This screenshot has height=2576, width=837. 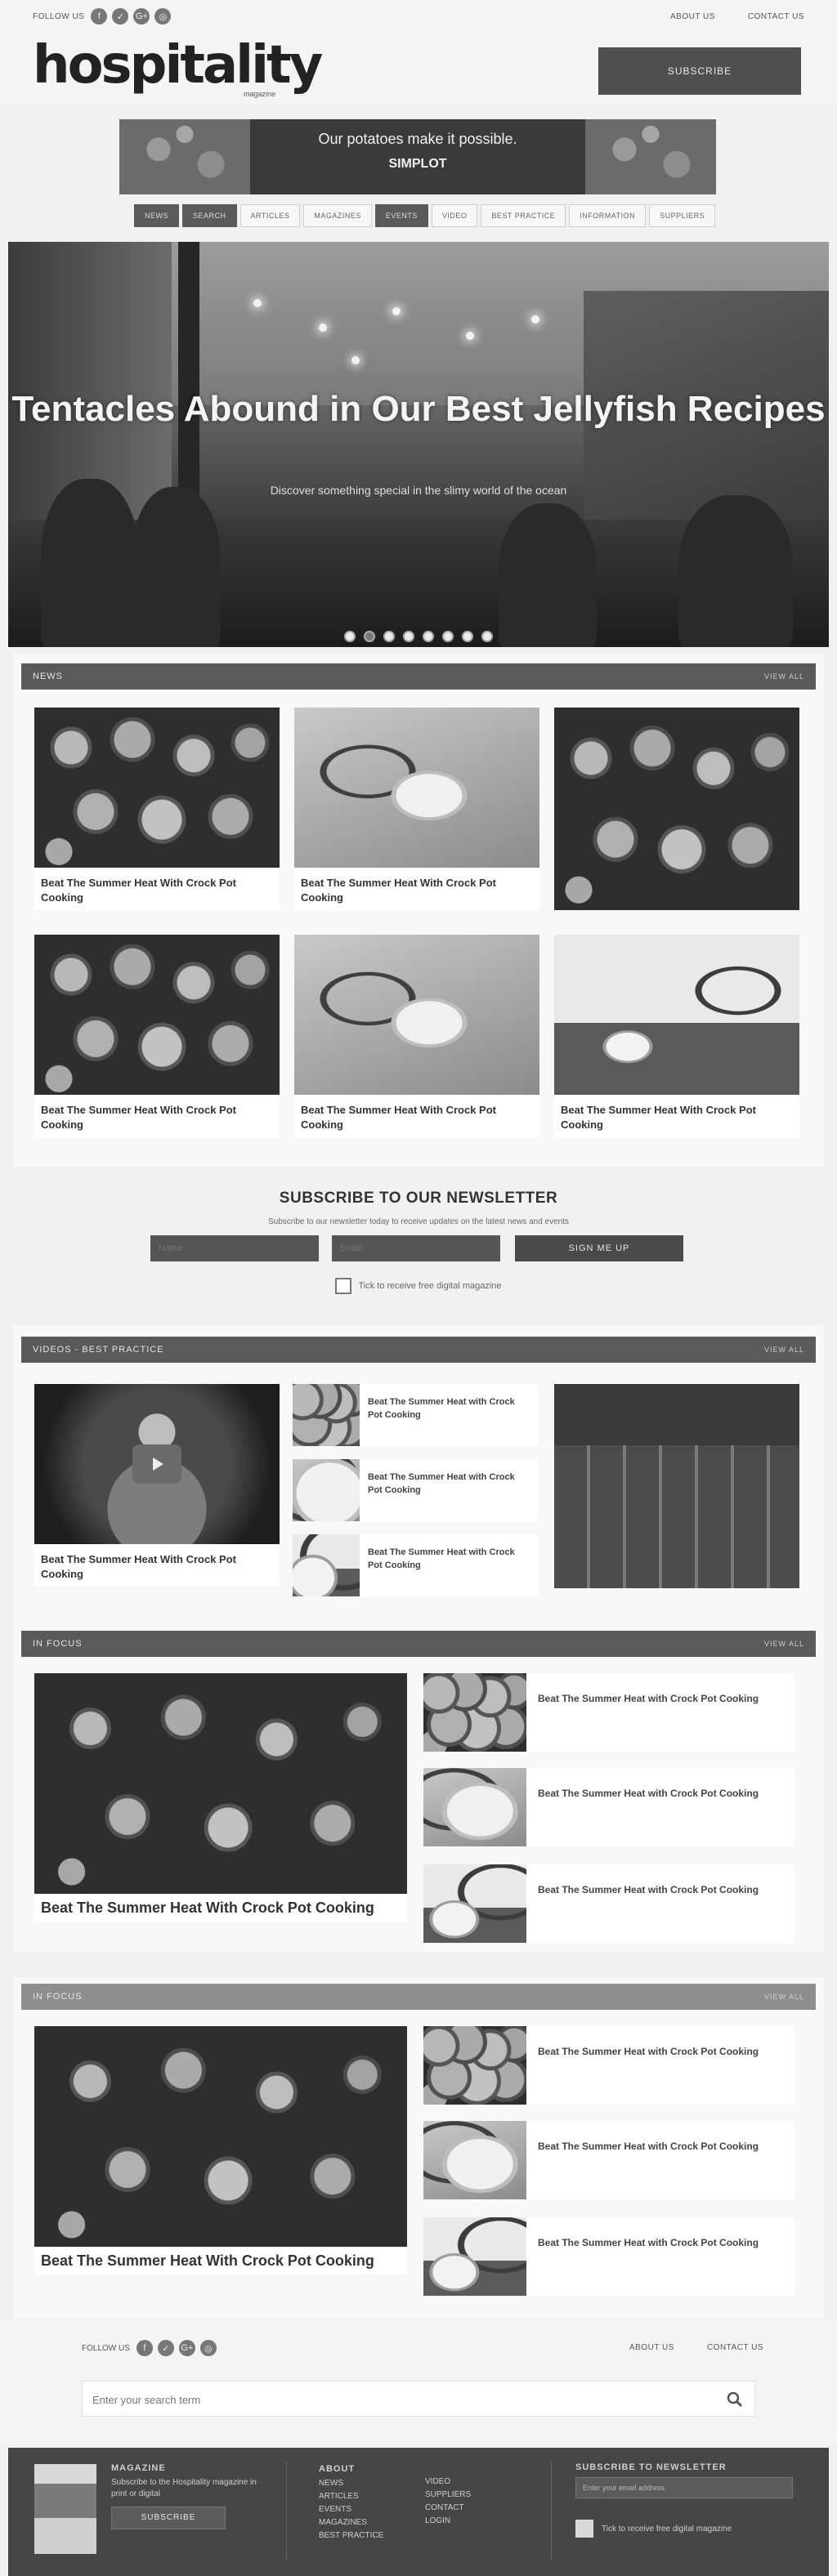 What do you see at coordinates (418, 1286) in the screenshot?
I see `magazine-checkbox-row: Tick to receive free digital magazine` at bounding box center [418, 1286].